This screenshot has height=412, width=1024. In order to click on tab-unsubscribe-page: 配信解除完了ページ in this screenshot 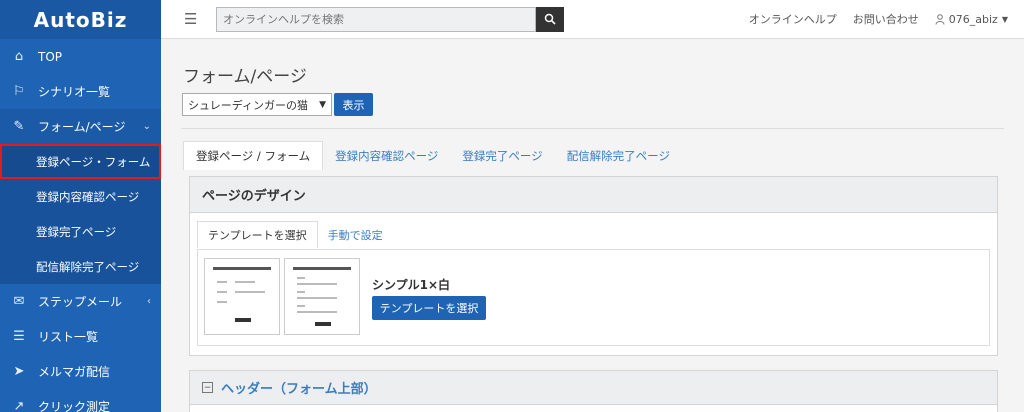, I will do `click(618, 155)`.